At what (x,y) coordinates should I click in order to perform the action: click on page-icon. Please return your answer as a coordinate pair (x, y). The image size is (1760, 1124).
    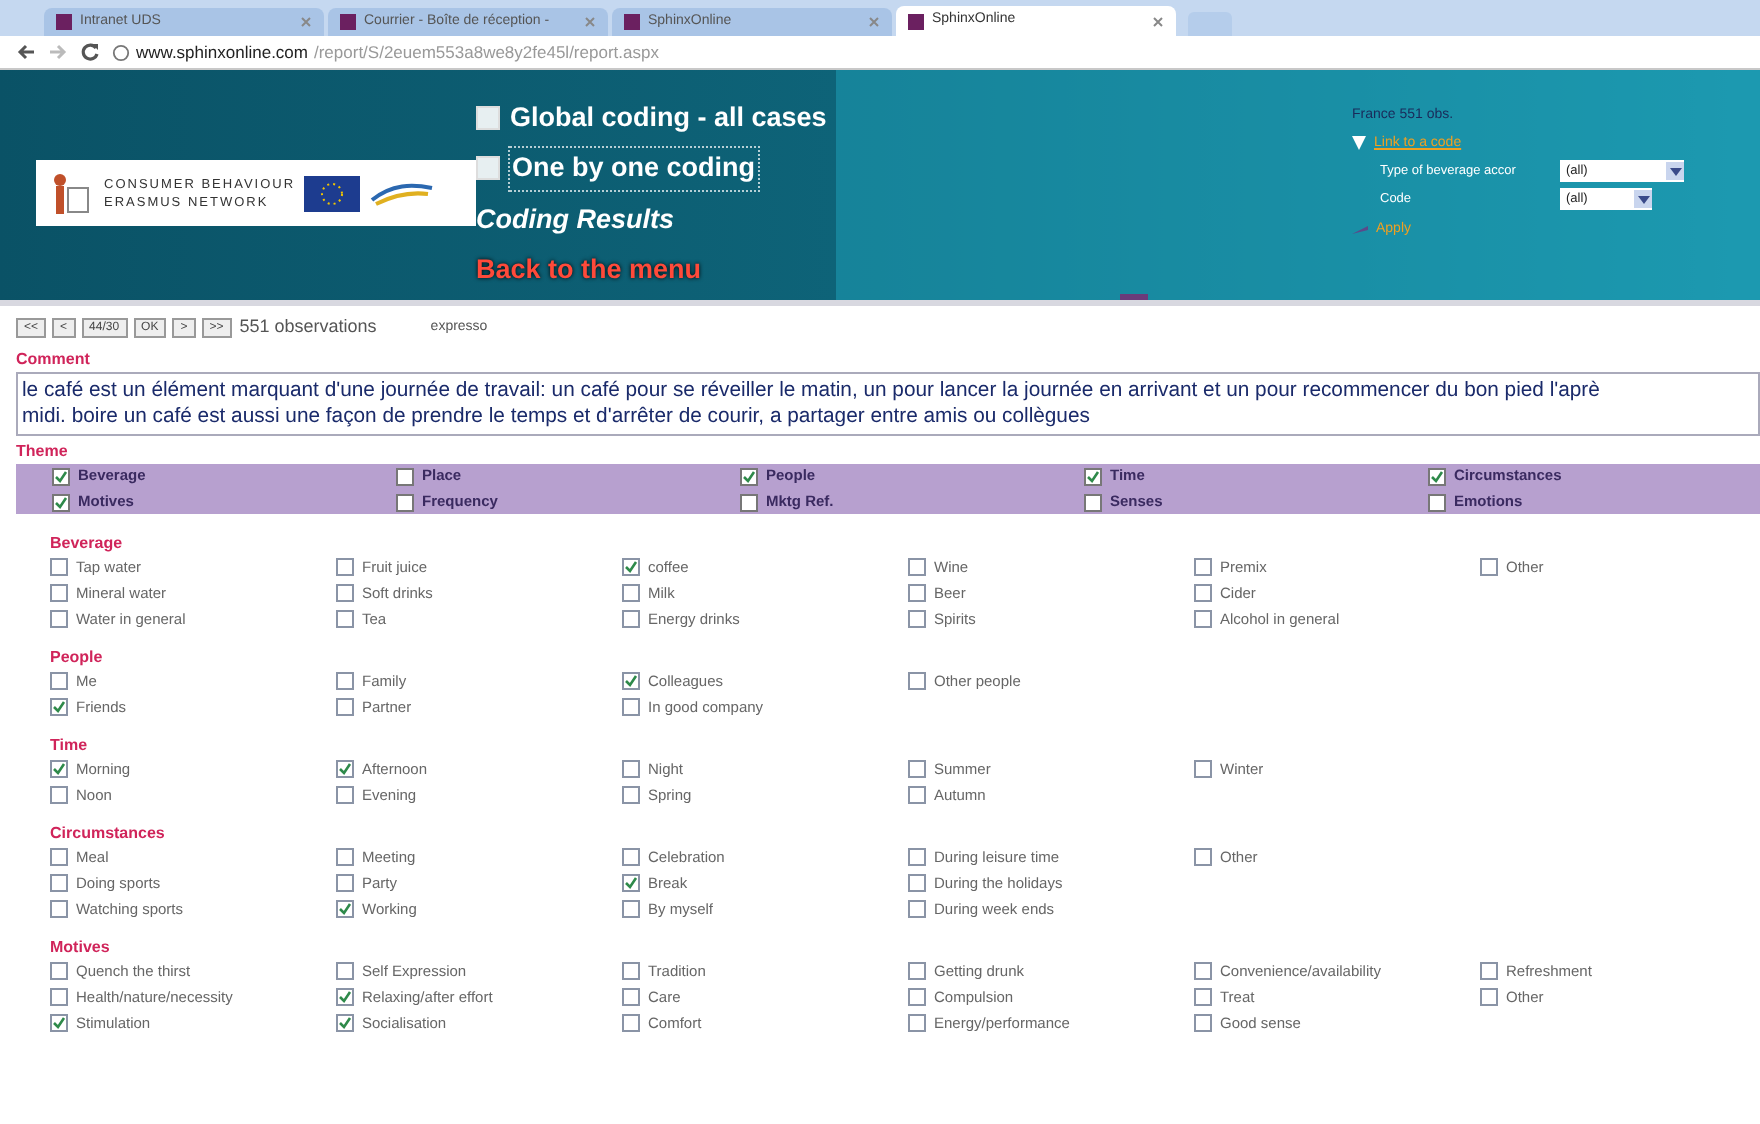
    Looking at the image, I should click on (121, 52).